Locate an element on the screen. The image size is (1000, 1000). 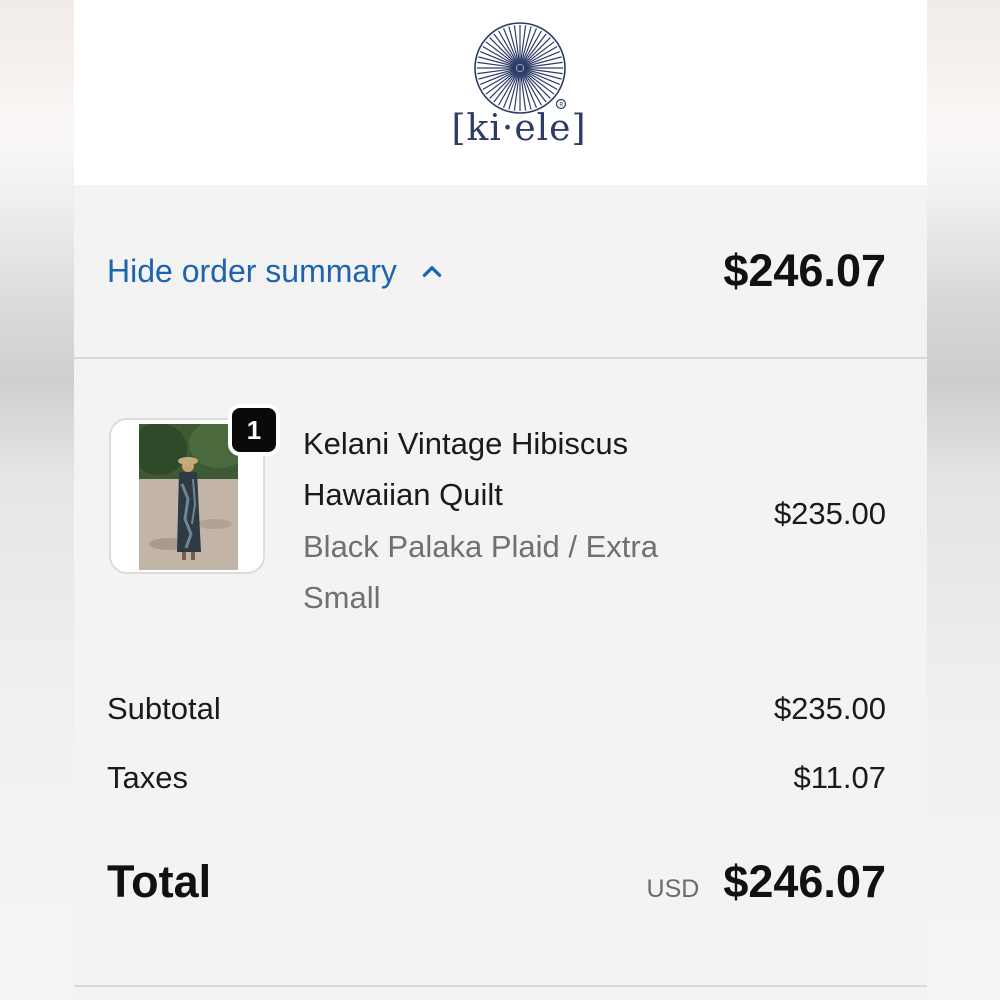
subtotal-row: Subtotal $235.00 is located at coordinates (496, 709).